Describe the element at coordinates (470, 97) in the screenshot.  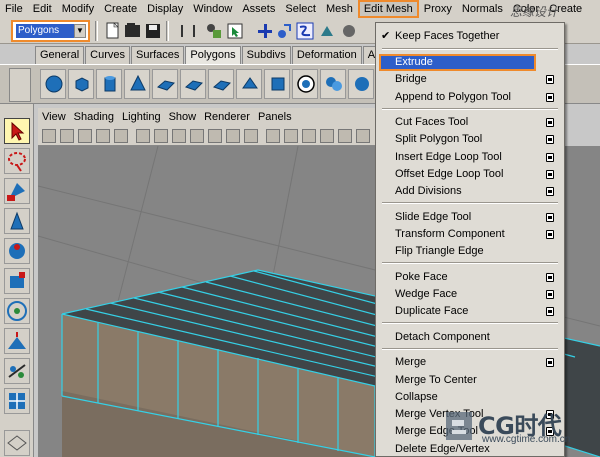
I see `menu-item-append-to-polygon: Append to Polygon Tool` at that location.